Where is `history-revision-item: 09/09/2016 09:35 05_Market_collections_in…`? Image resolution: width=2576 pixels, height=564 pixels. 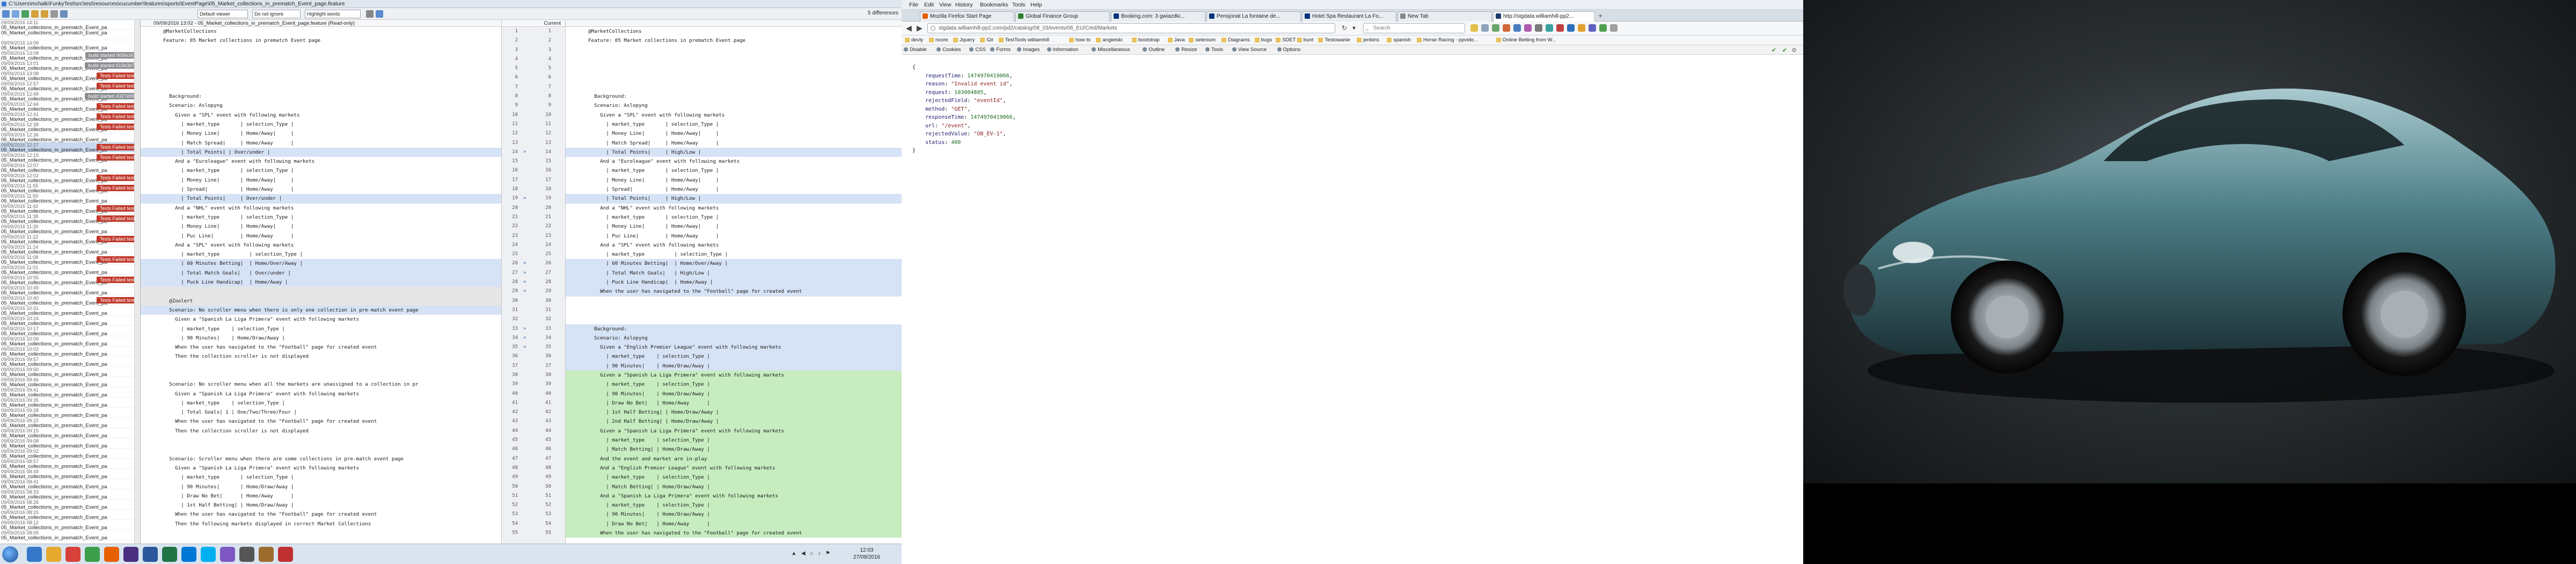
history-revision-item: 09/09/2016 09:35 05_Market_collections_in… is located at coordinates (70, 402).